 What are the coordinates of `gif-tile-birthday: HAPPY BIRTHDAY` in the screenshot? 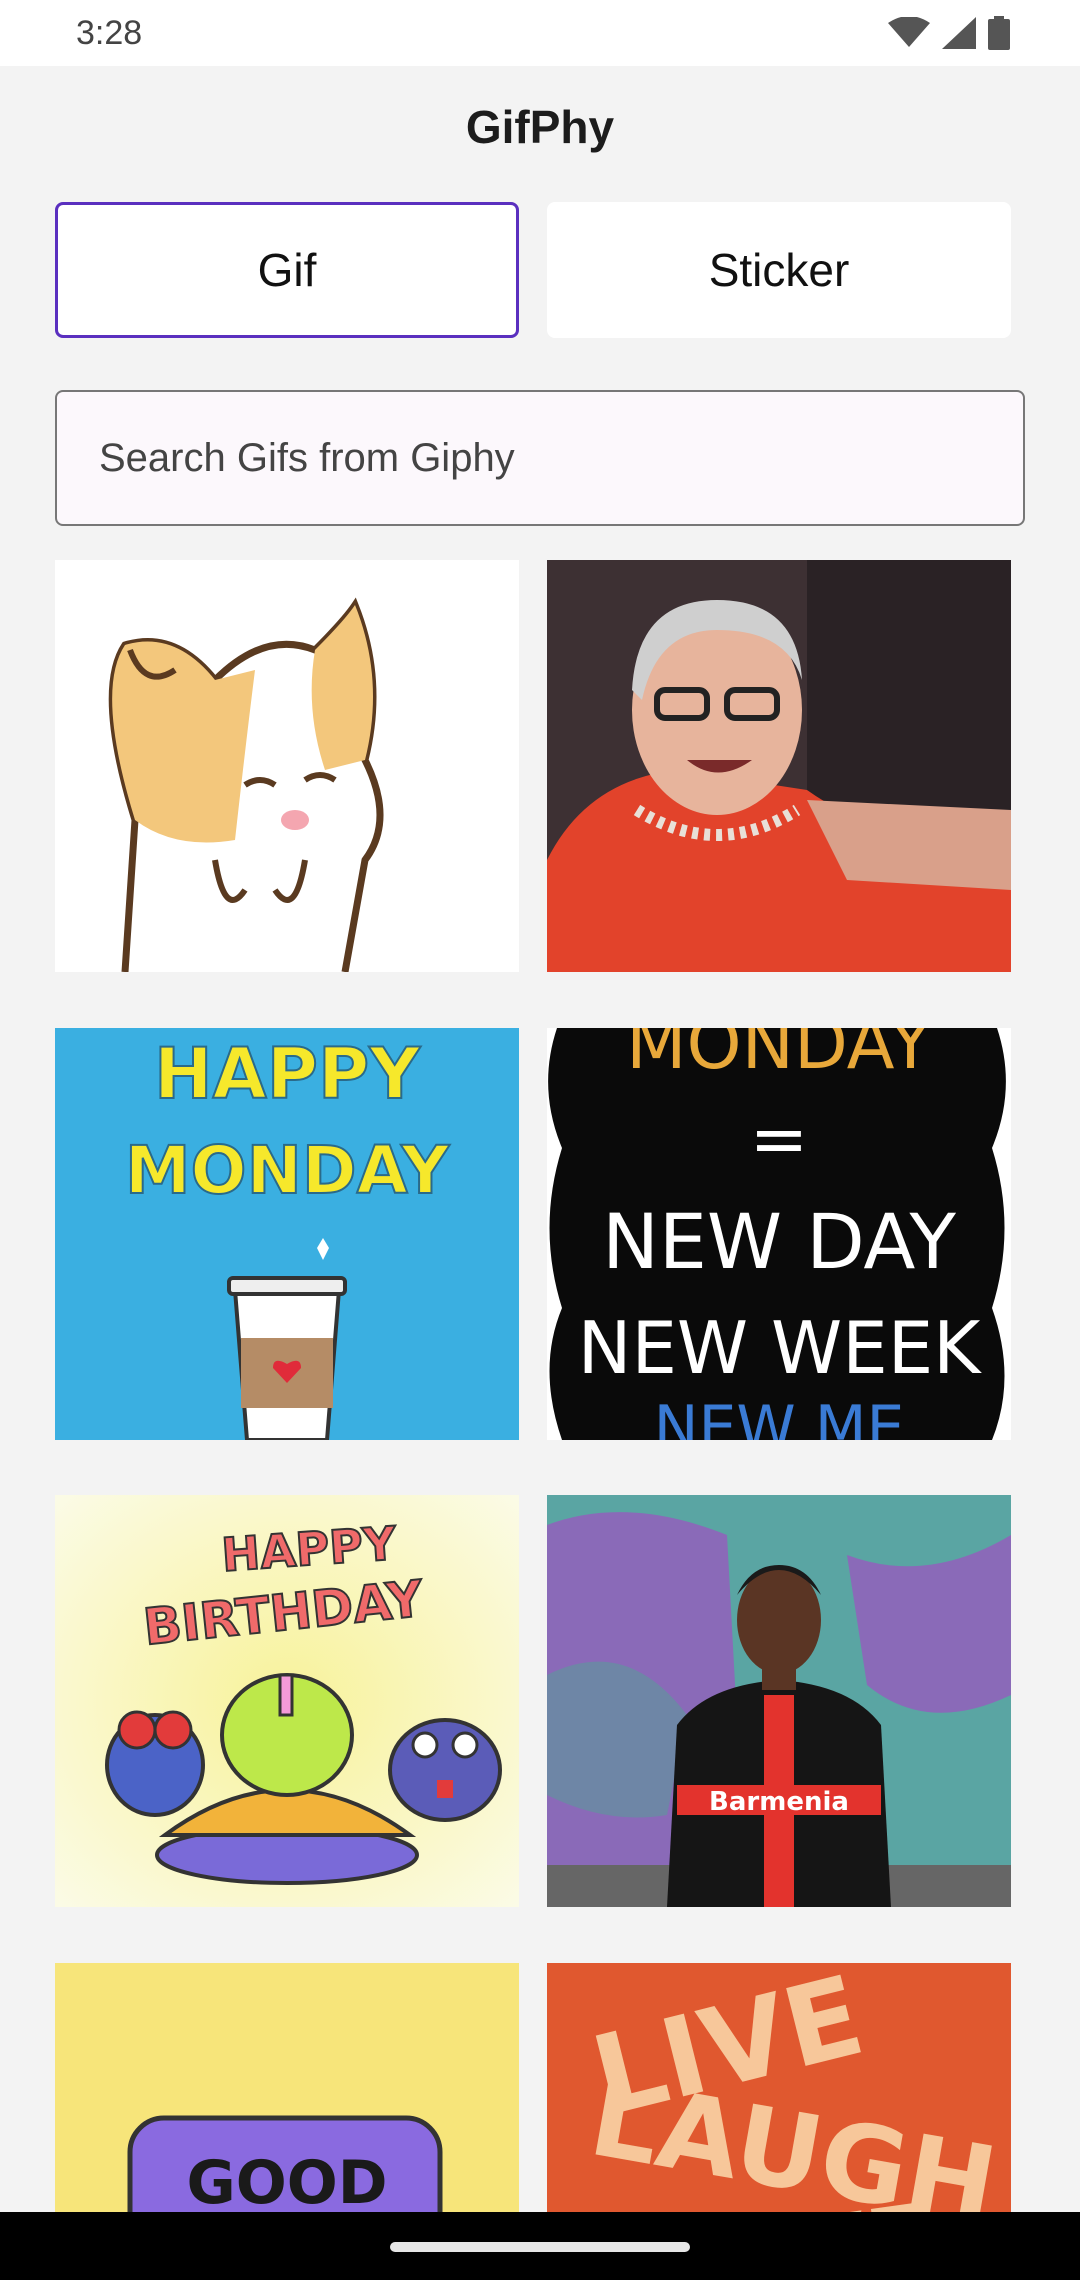 It's located at (287, 1701).